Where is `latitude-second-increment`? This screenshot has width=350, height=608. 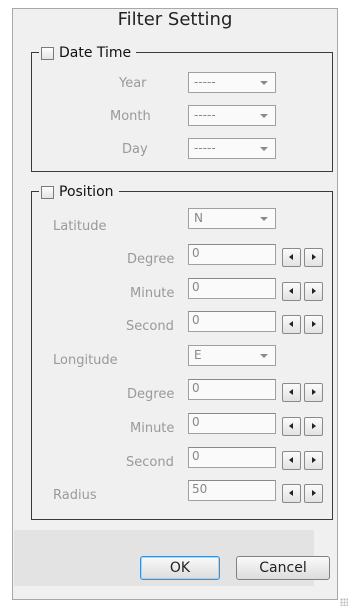 latitude-second-increment is located at coordinates (313, 324).